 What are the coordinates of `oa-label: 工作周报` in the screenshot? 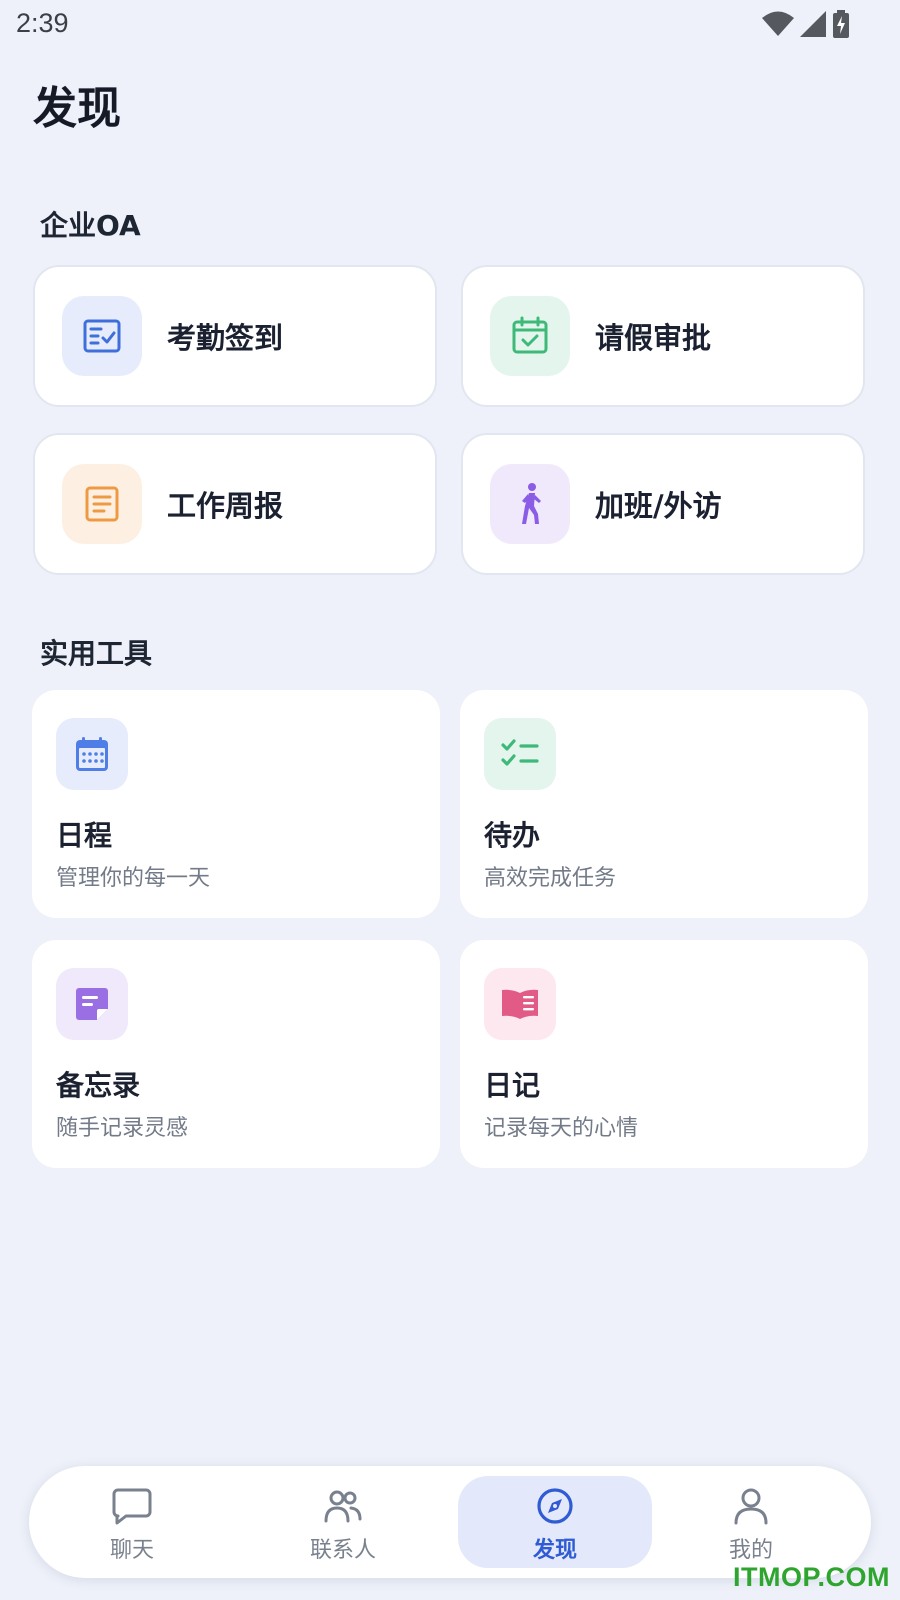 It's located at (225, 506).